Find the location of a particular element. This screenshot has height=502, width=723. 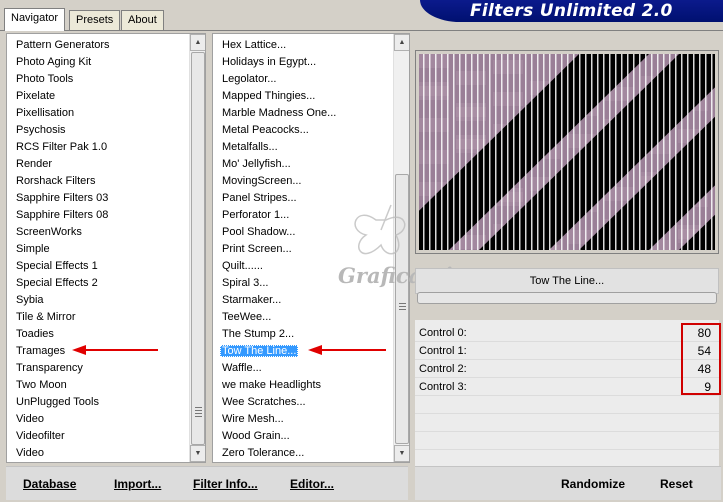

category-item: Photo Aging Kit is located at coordinates (98, 62).